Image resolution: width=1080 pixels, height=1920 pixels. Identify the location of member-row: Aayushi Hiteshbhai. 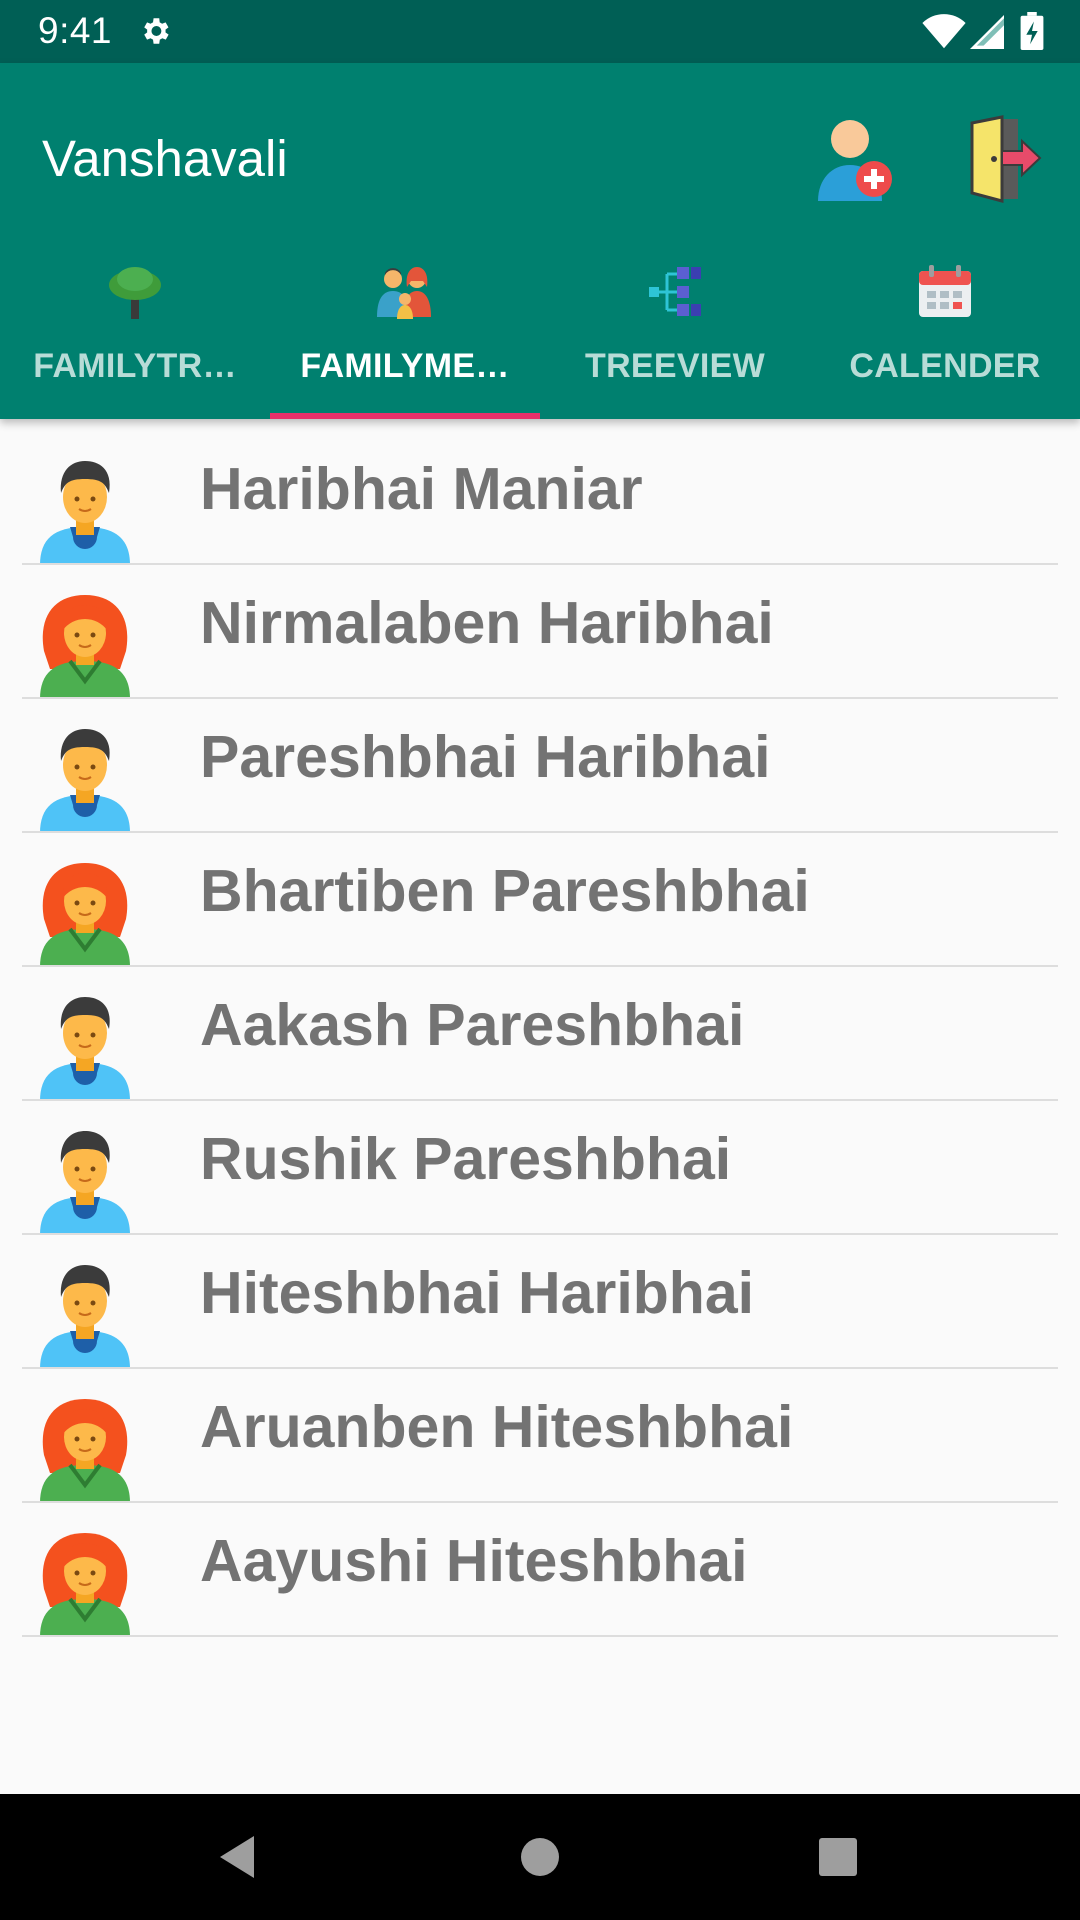
(540, 1570).